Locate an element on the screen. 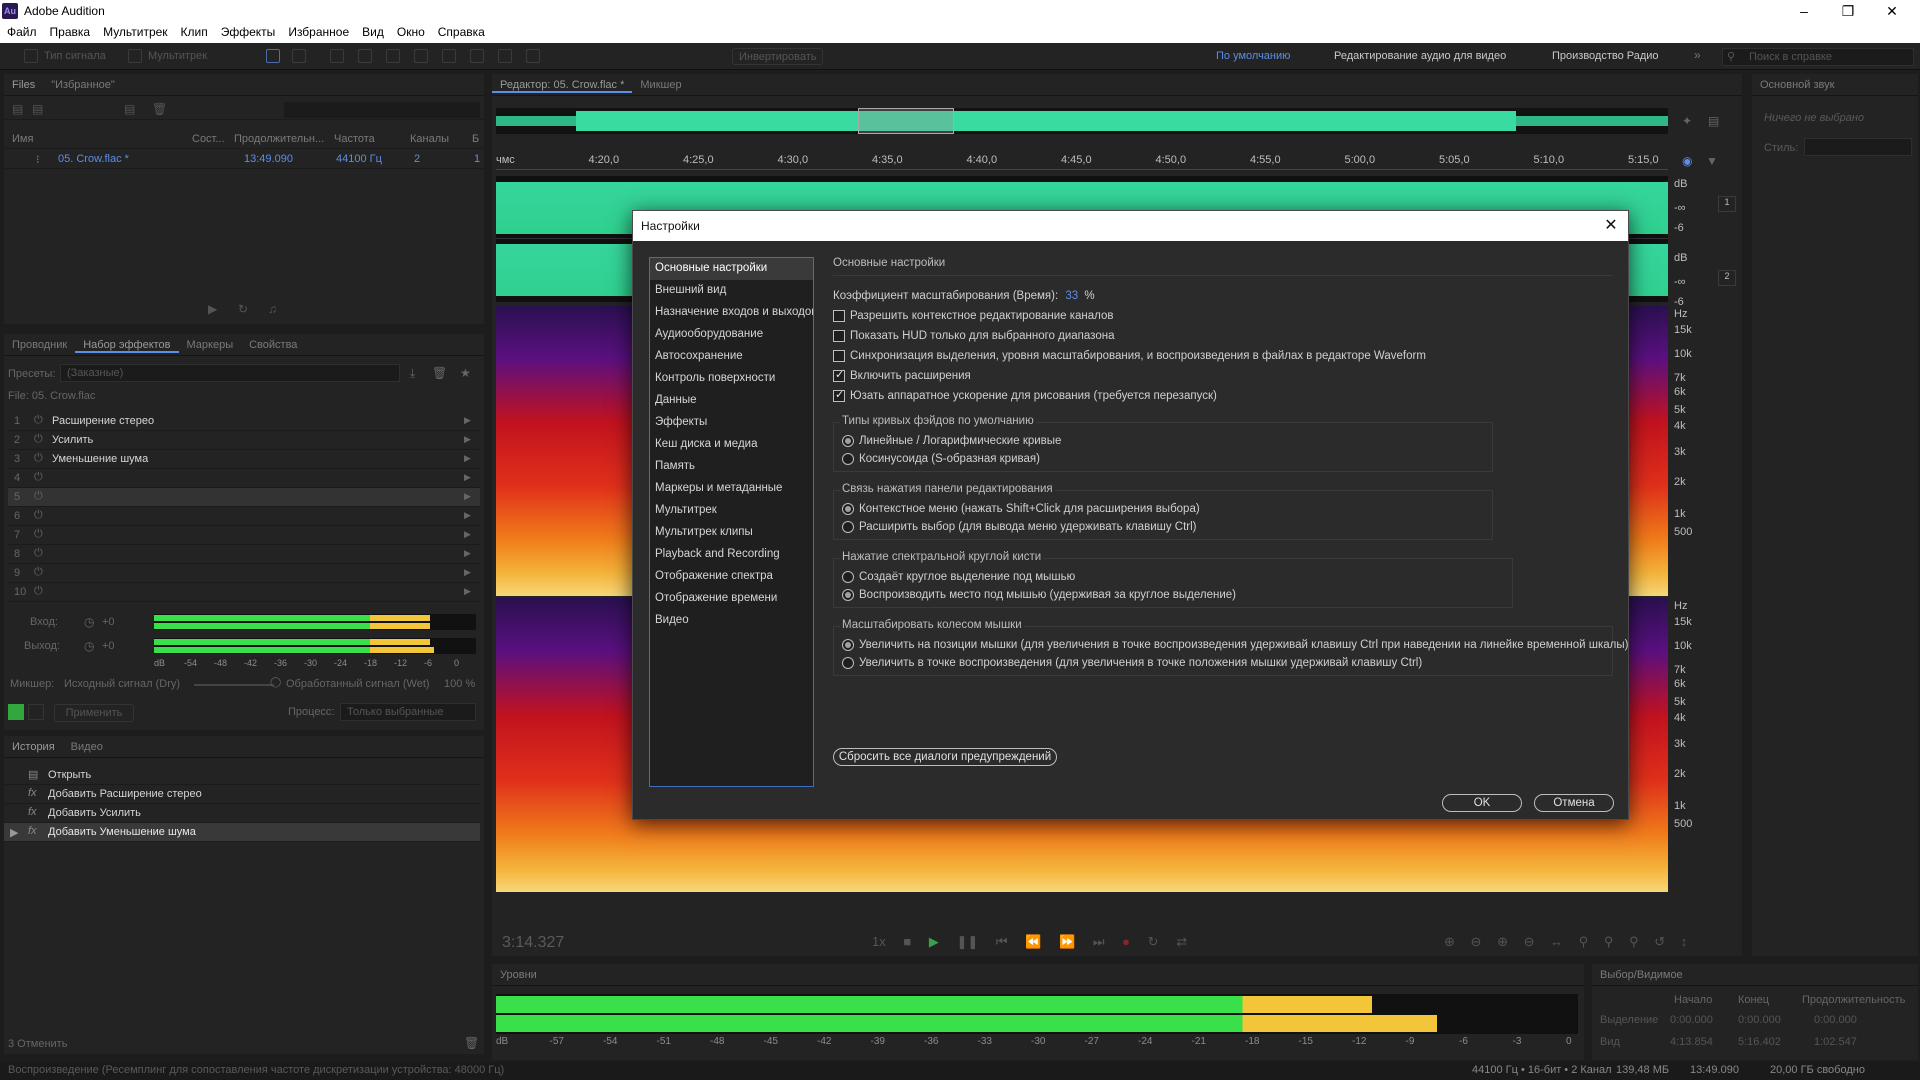 This screenshot has width=1920, height=1080. zoom-in-amplitude-icon: ⊕ is located at coordinates (1449, 941).